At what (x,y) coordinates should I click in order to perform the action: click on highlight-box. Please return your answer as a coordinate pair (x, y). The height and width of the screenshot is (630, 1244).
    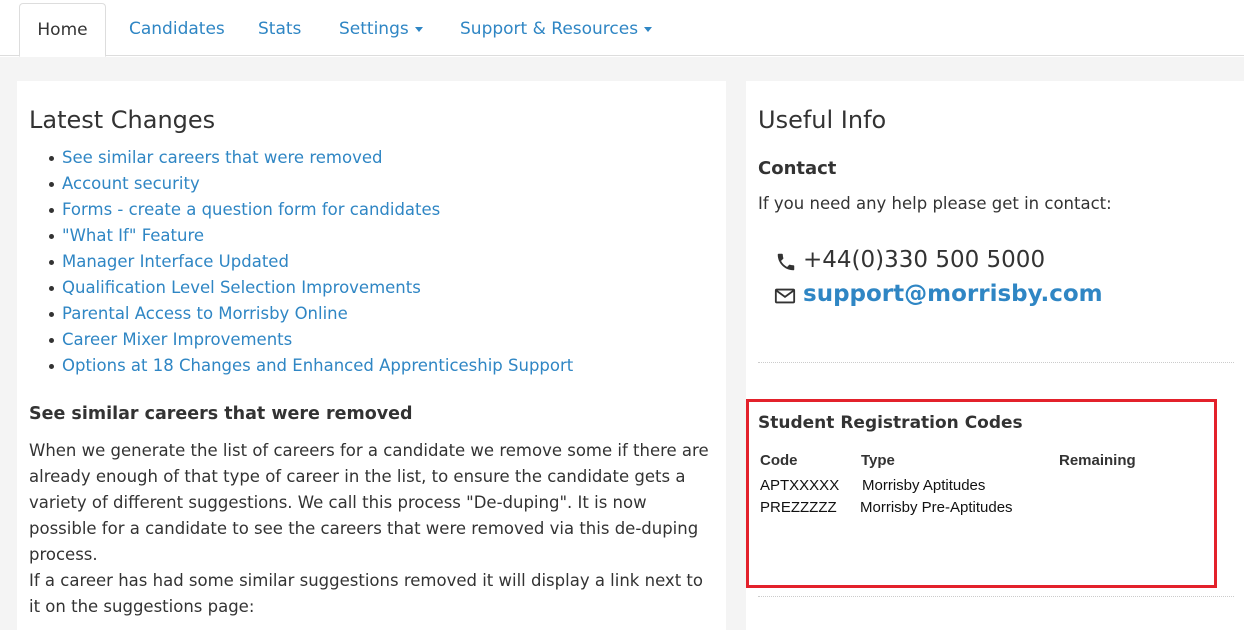
    Looking at the image, I should click on (981, 493).